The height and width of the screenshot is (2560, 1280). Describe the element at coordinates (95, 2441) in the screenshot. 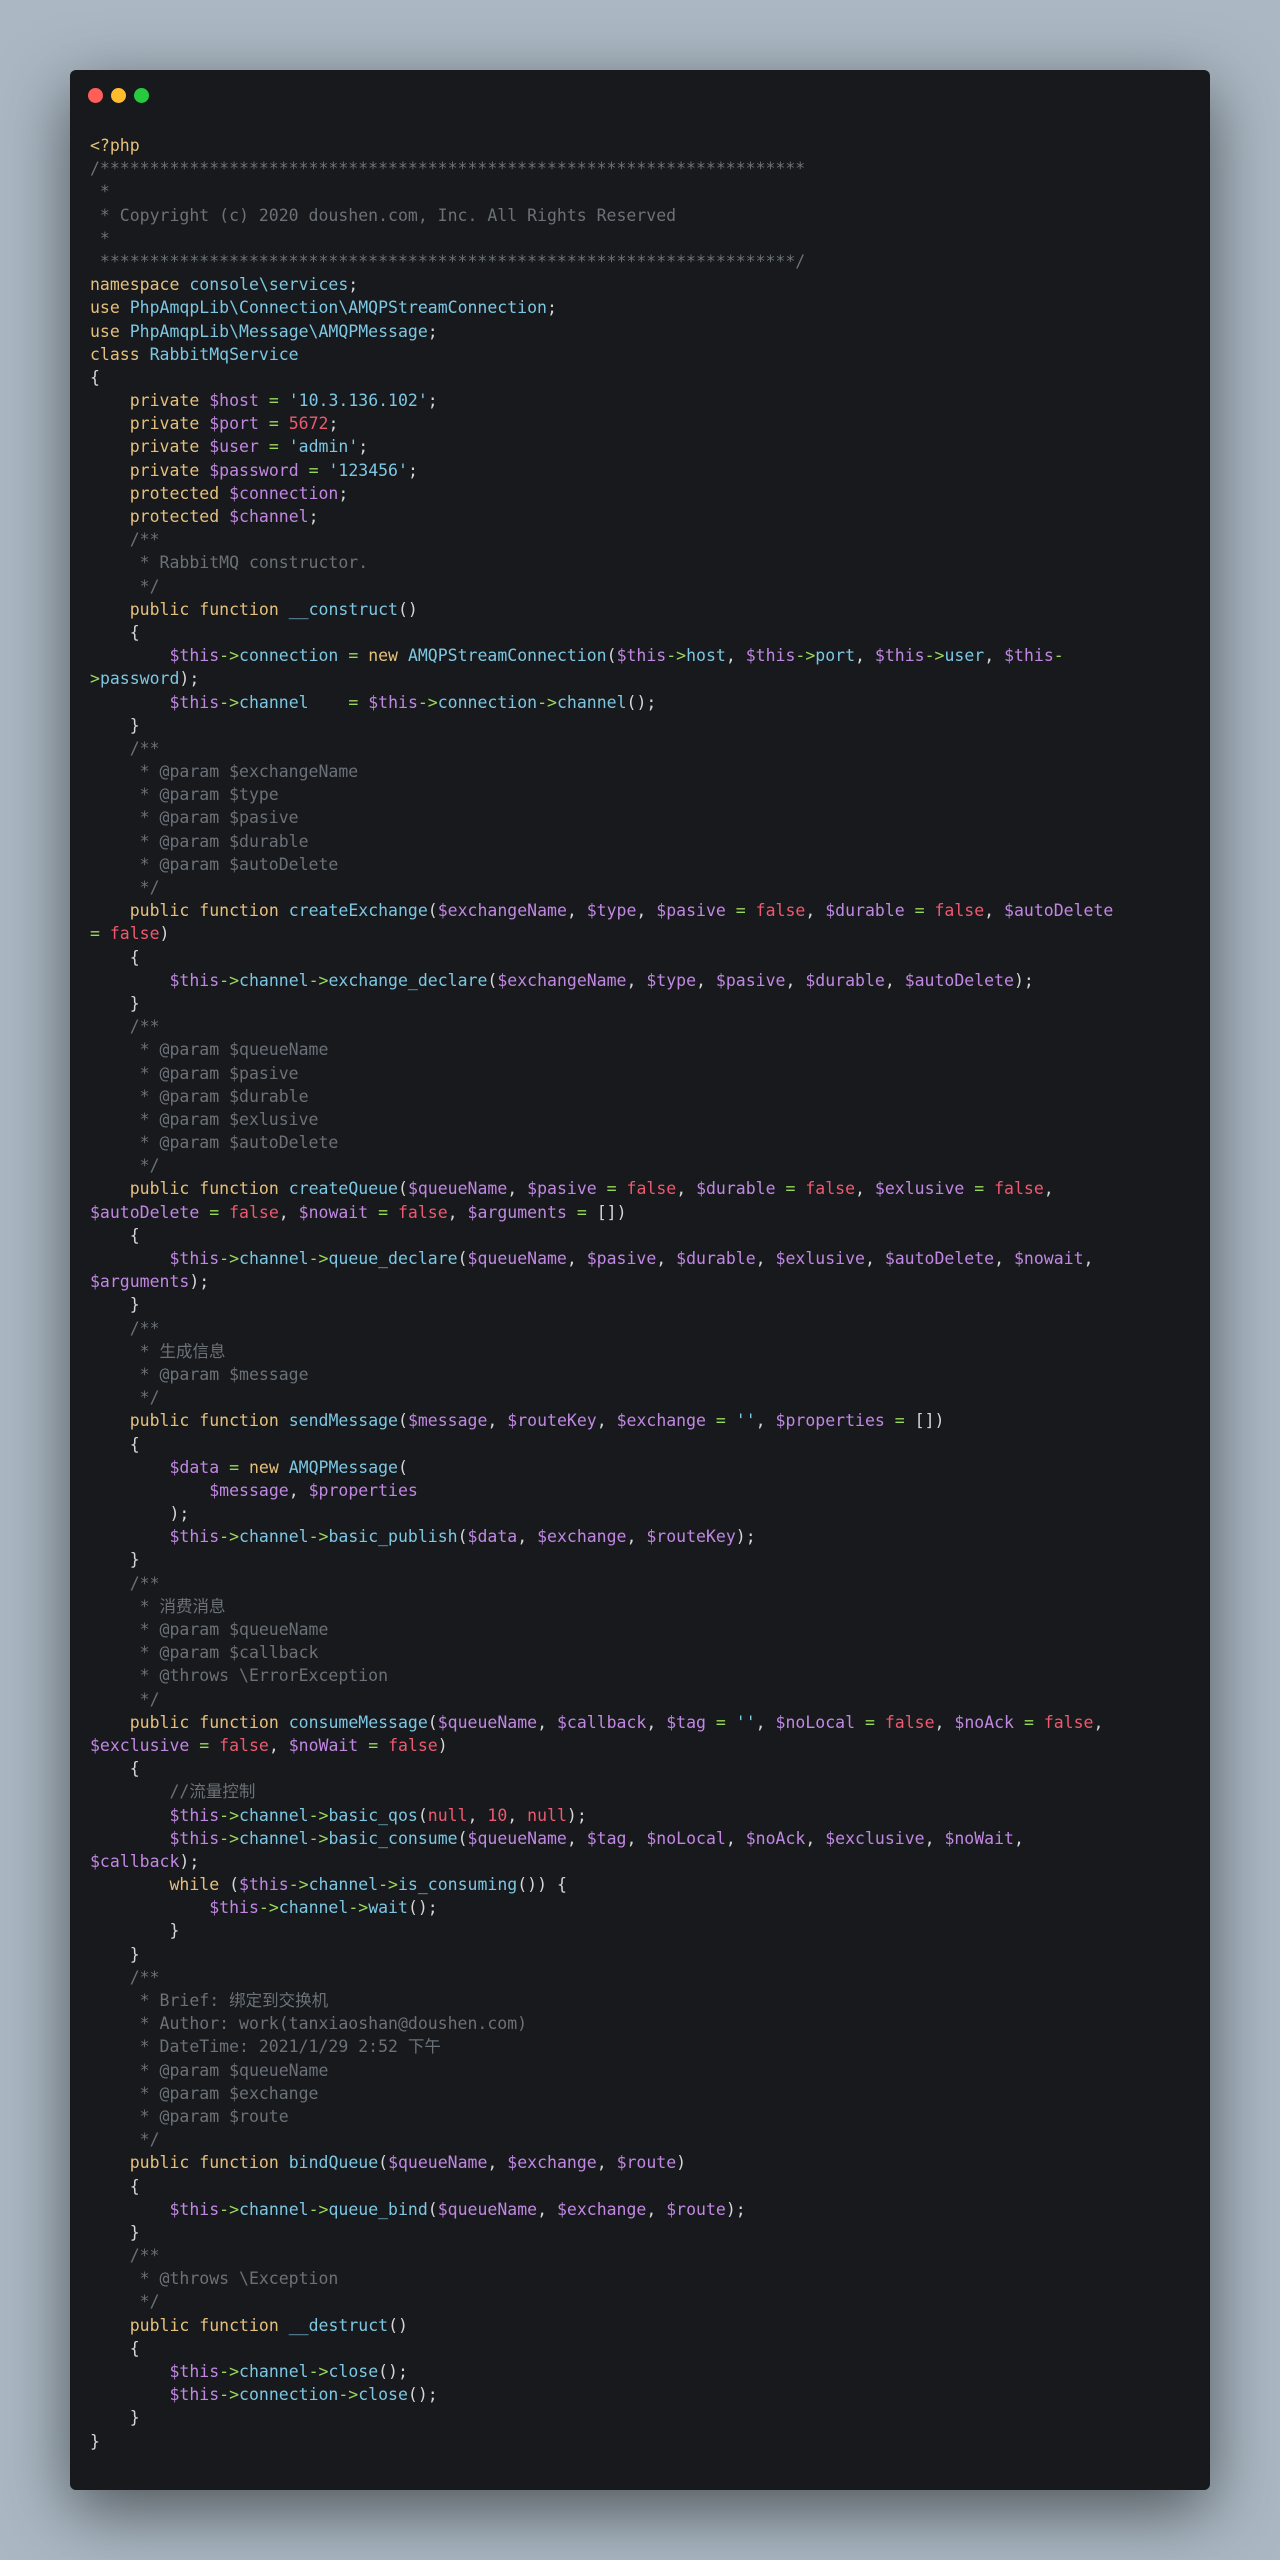

I see `code-token: }` at that location.